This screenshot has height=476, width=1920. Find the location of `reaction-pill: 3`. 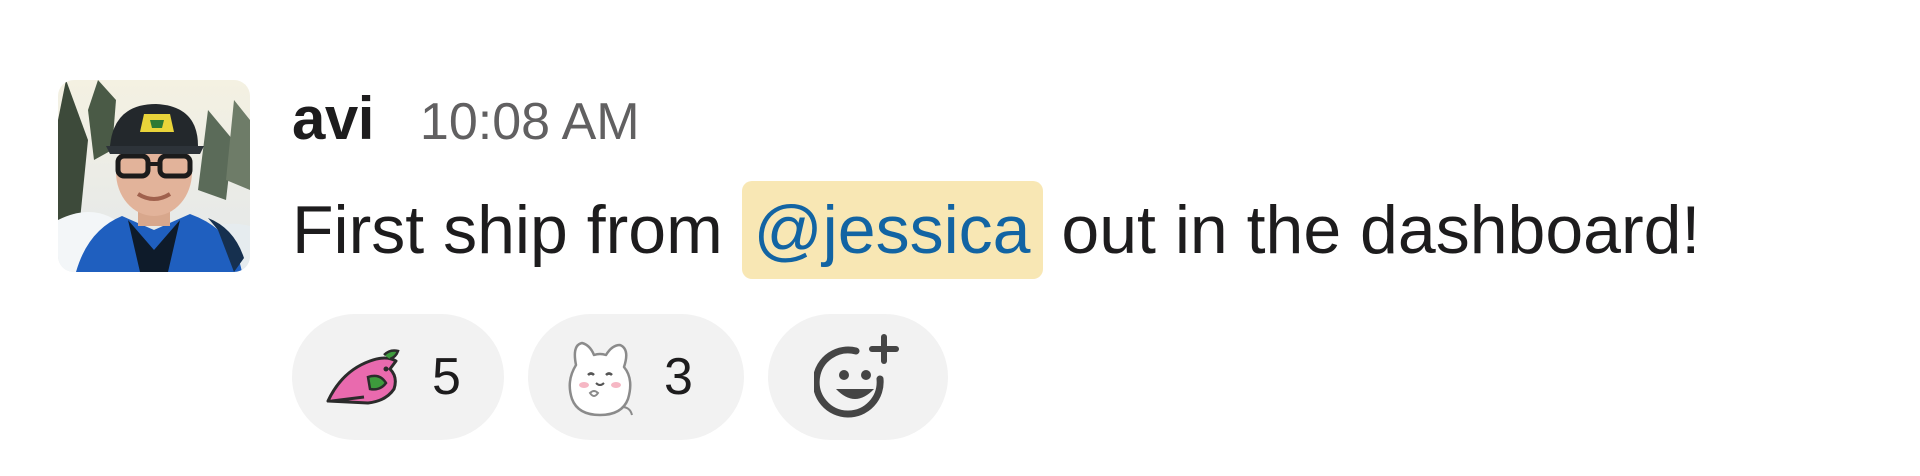

reaction-pill: 3 is located at coordinates (636, 377).